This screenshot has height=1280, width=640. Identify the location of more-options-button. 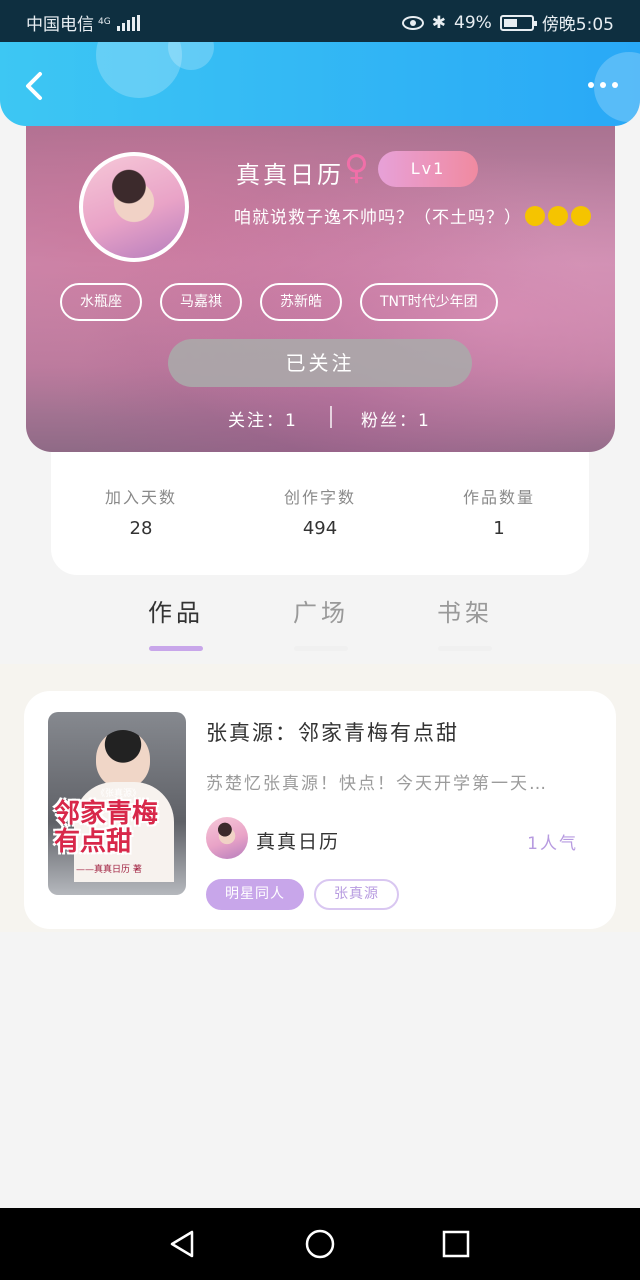
(603, 85).